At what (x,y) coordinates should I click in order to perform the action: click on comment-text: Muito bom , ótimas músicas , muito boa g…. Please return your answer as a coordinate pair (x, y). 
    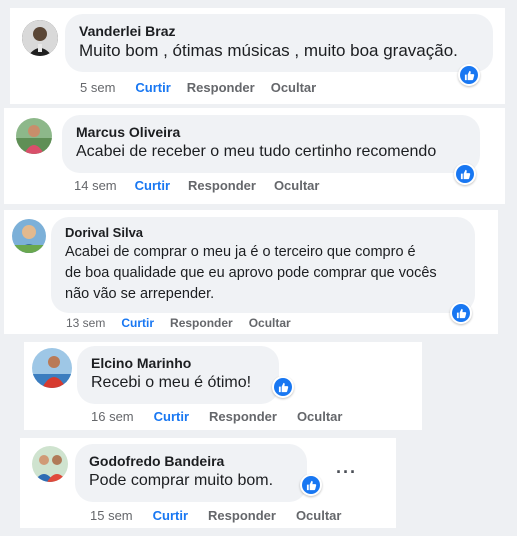
    Looking at the image, I should click on (268, 50).